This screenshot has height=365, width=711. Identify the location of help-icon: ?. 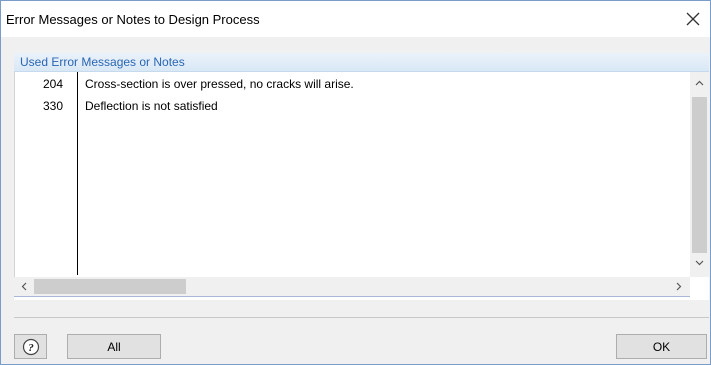
(30, 346).